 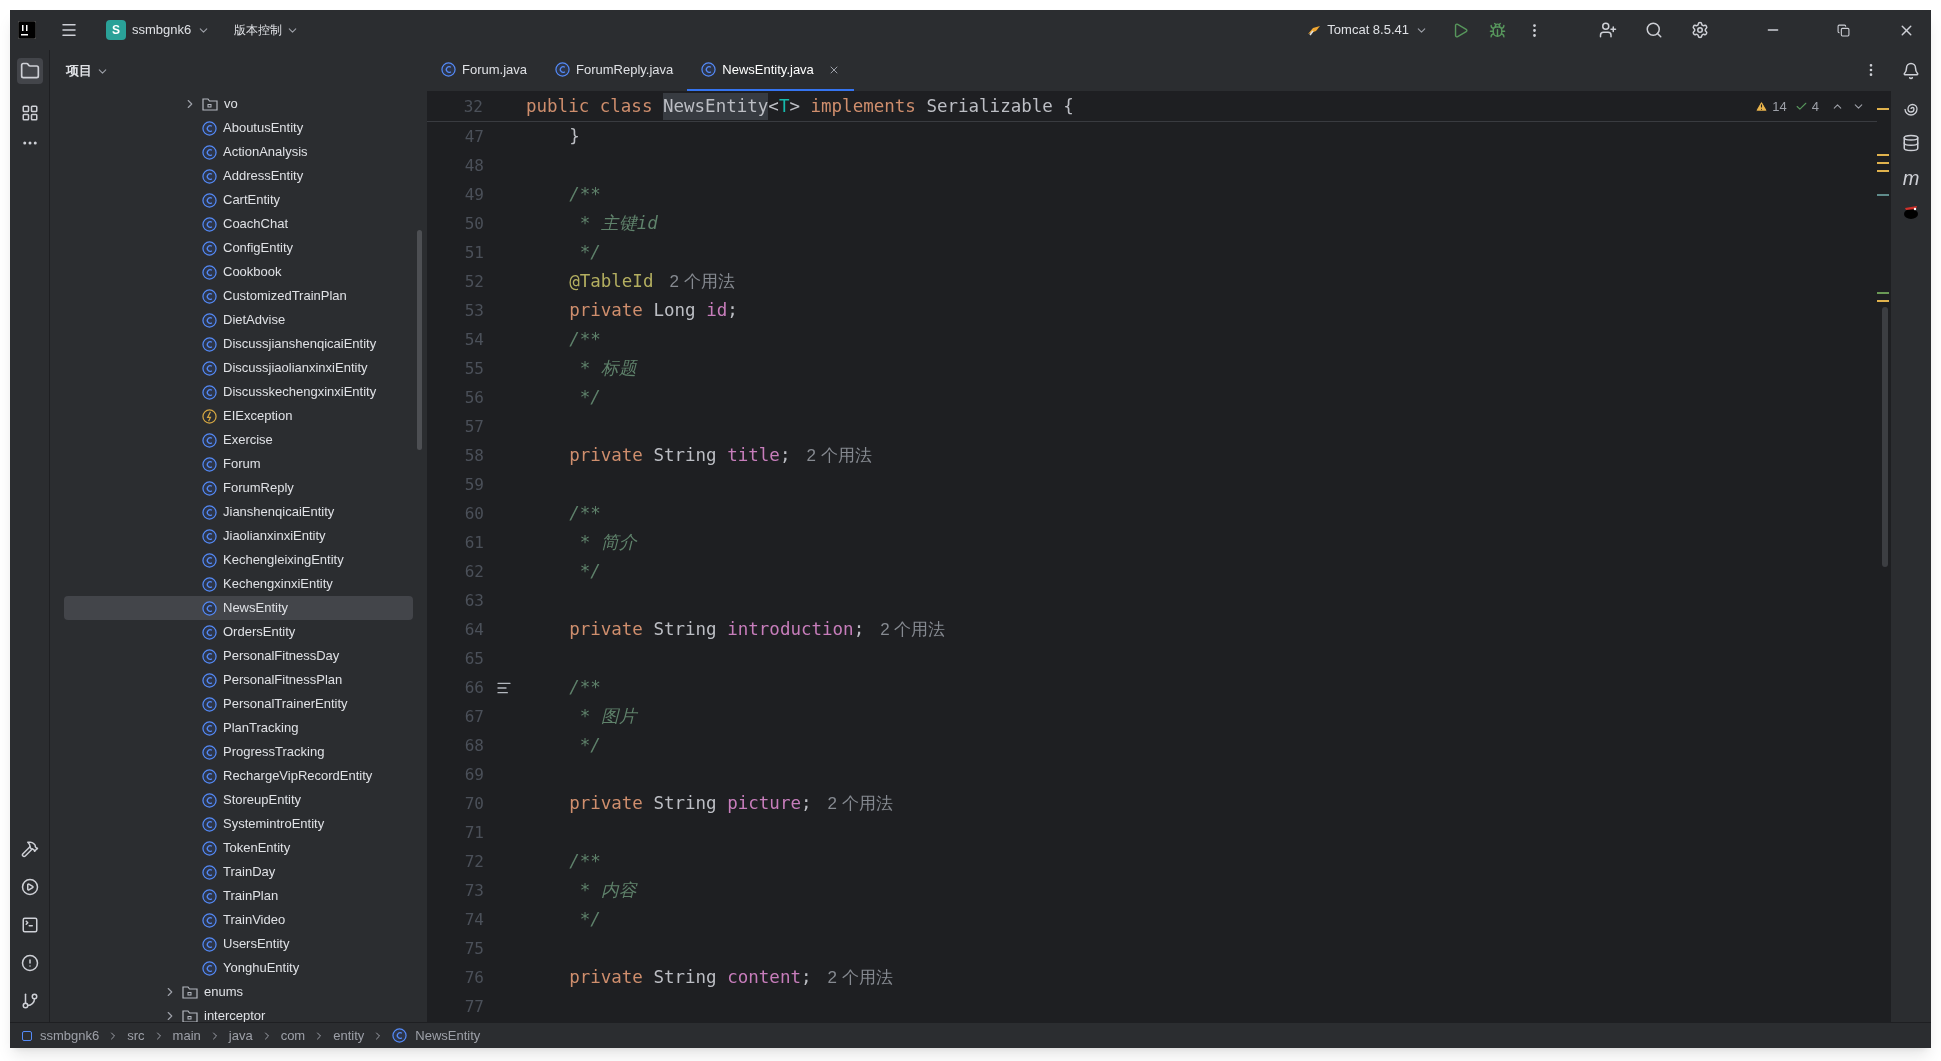 I want to click on tree-item: PersonalFitnessDay, so click(x=238, y=656).